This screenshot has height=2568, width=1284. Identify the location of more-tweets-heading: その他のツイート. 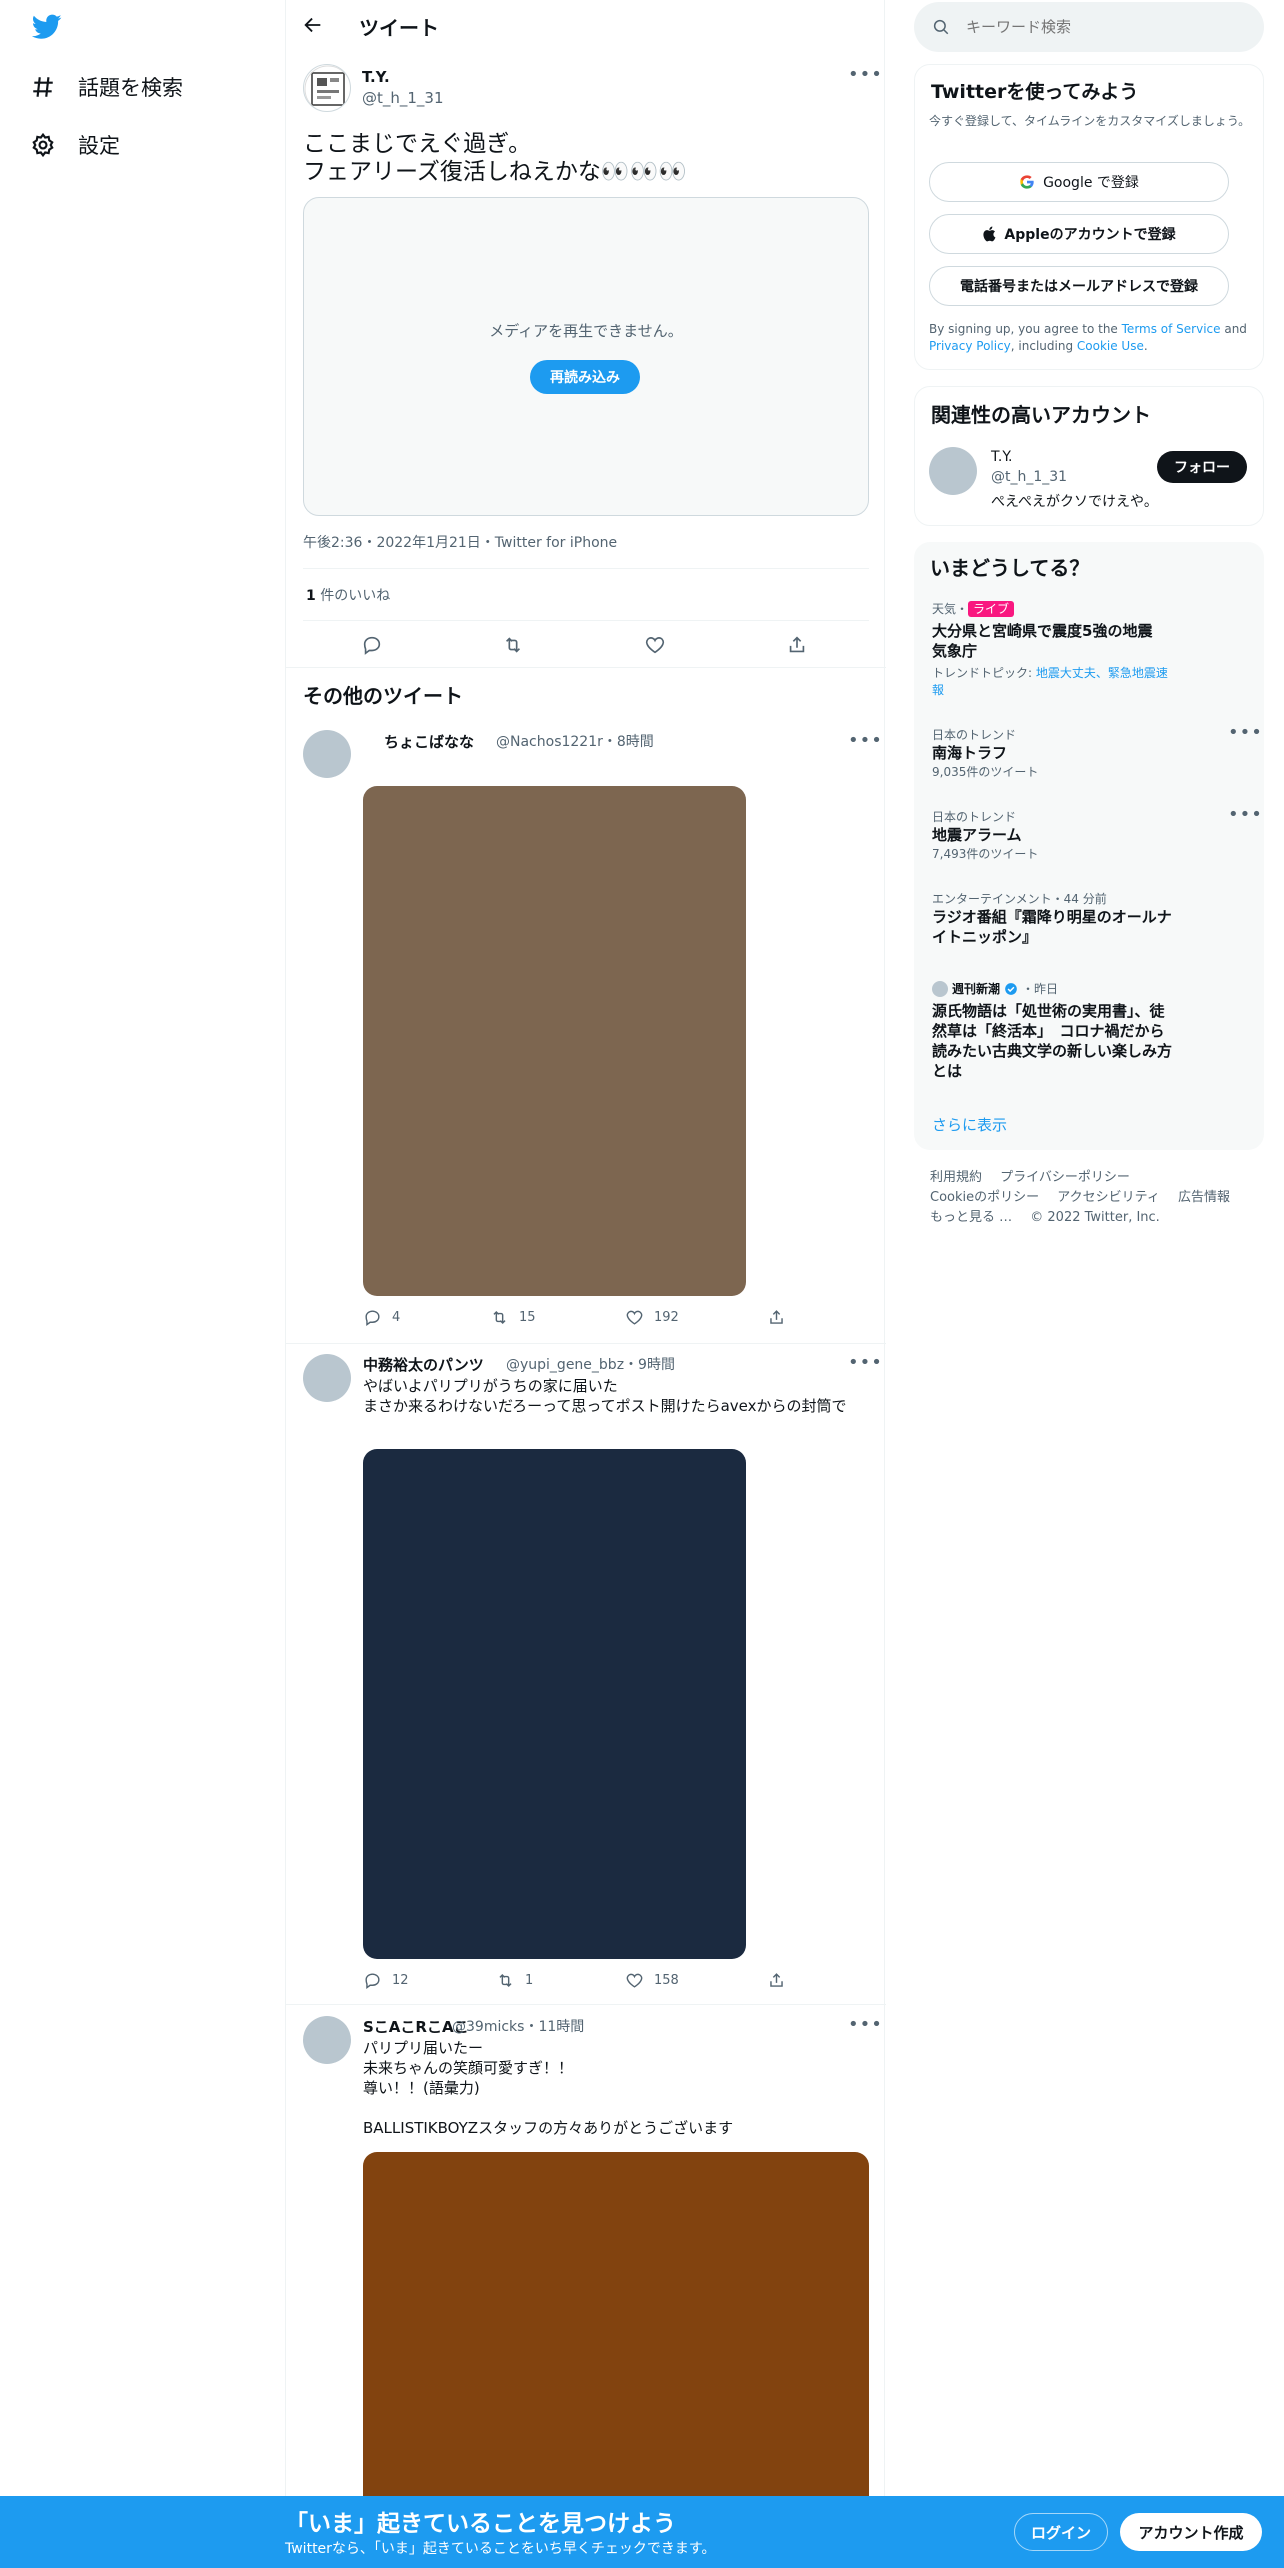
(383, 696).